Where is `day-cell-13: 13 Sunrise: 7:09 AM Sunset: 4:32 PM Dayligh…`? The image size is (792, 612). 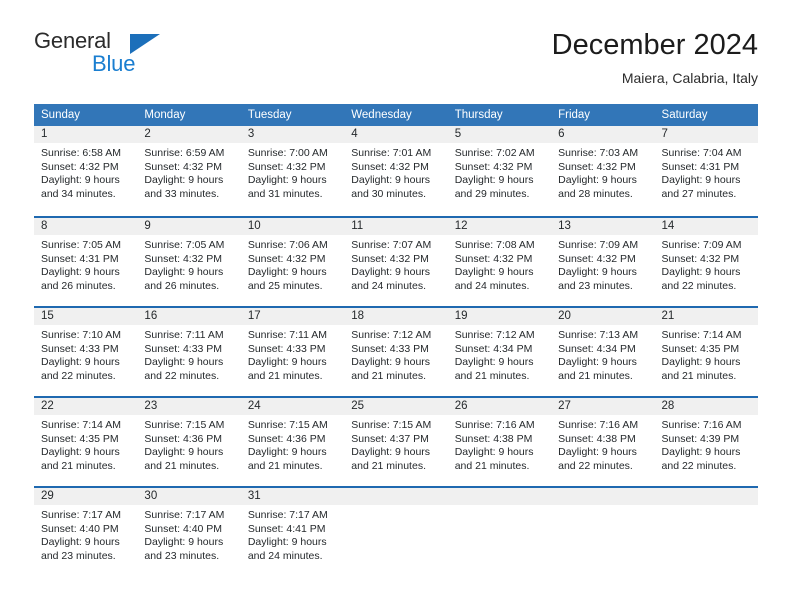
day-cell-13: 13 Sunrise: 7:09 AM Sunset: 4:32 PM Dayligh… is located at coordinates (603, 262).